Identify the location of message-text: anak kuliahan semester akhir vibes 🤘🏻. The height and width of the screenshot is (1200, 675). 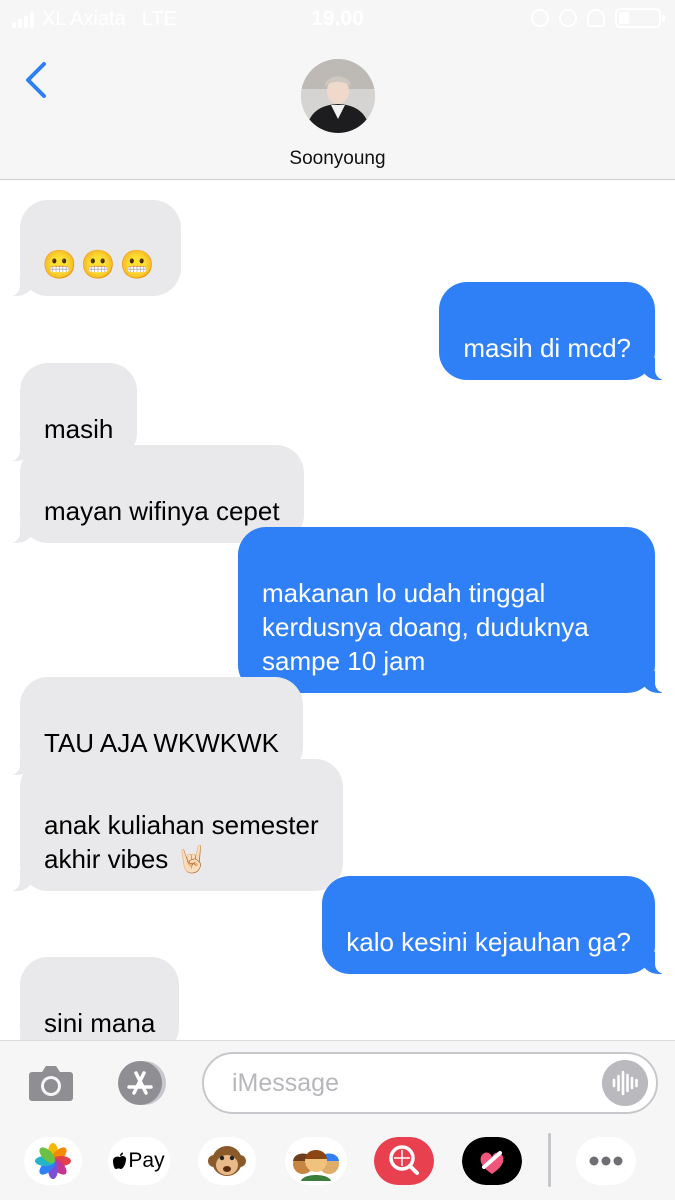
(181, 842).